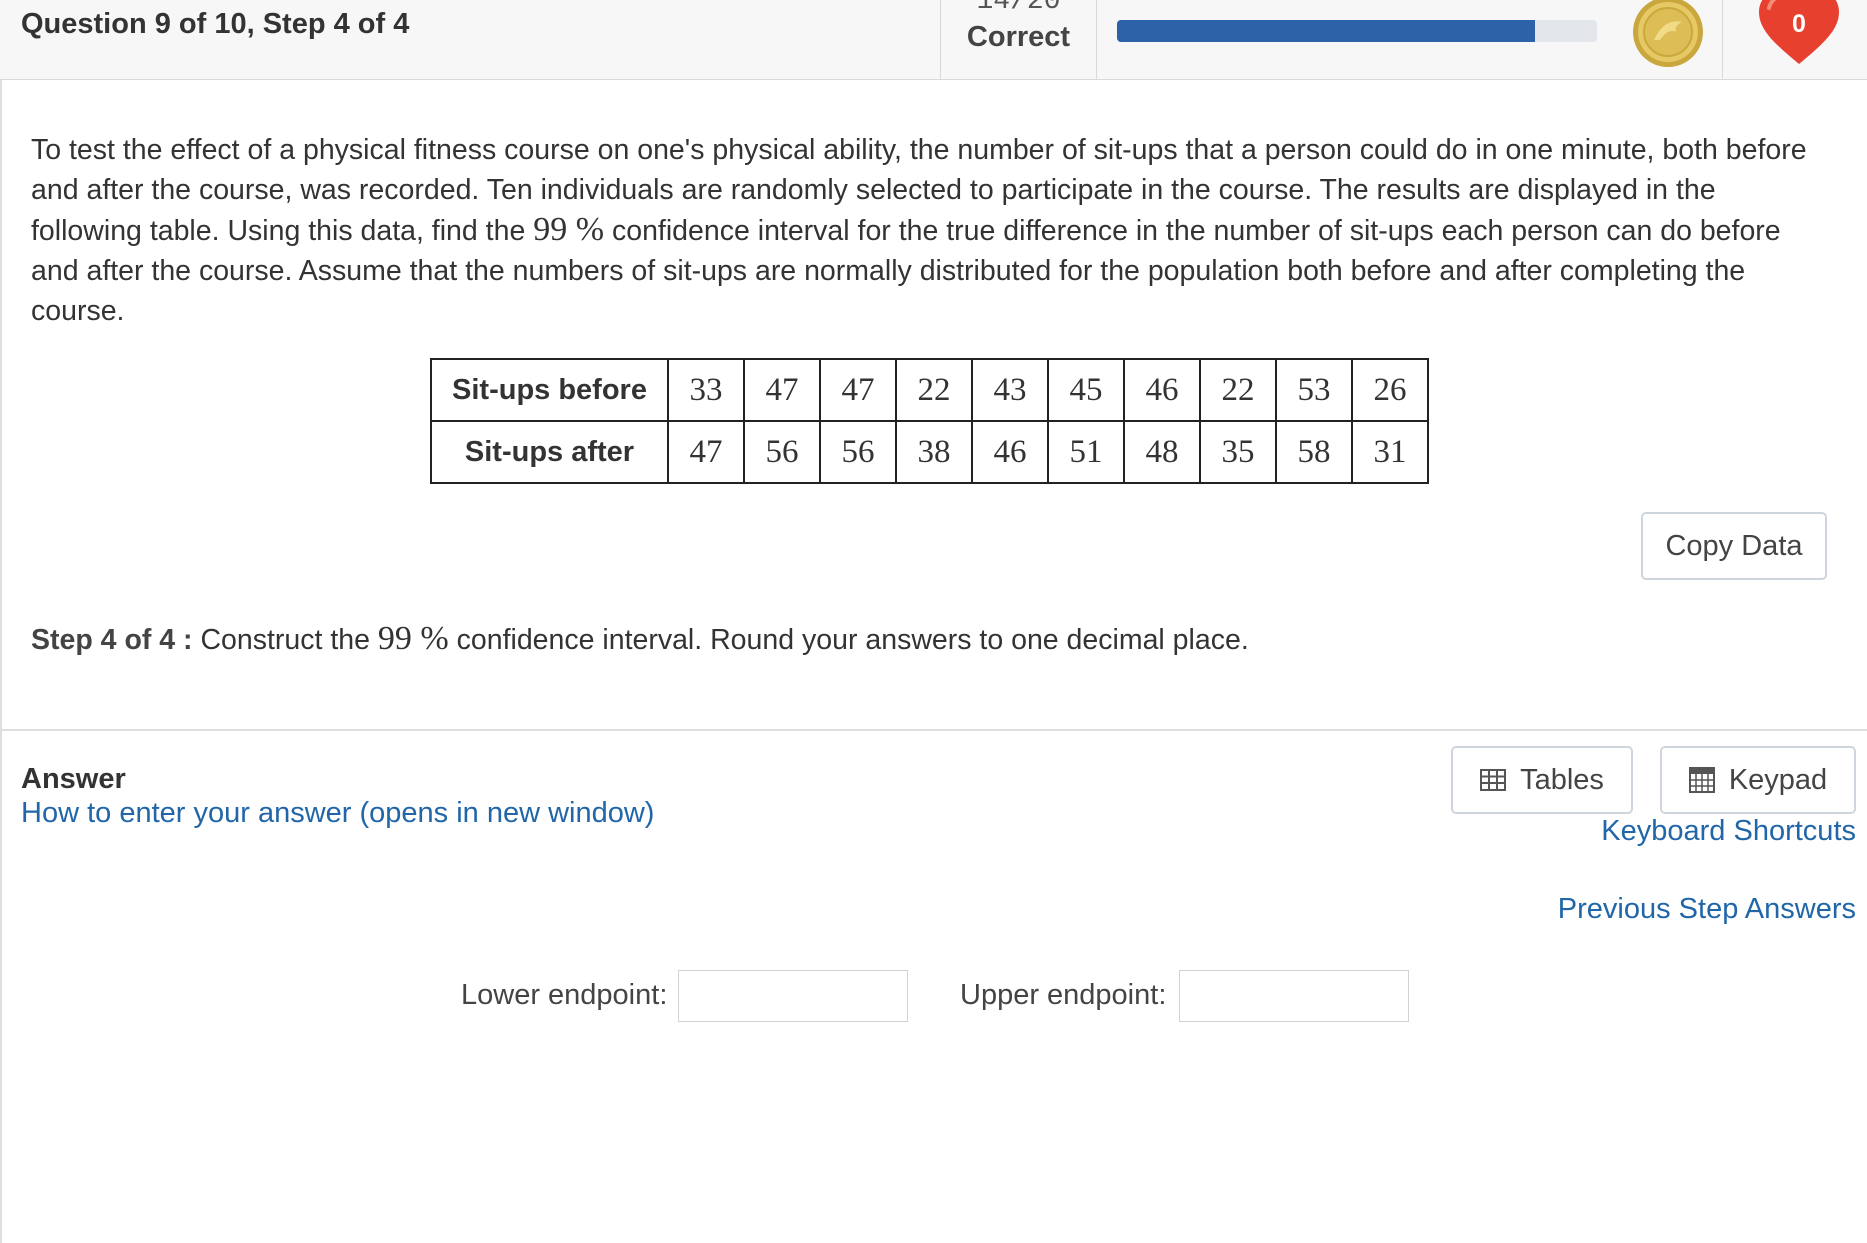 The image size is (1867, 1243). Describe the element at coordinates (1162, 452) in the screenshot. I see `table-cell: 48` at that location.